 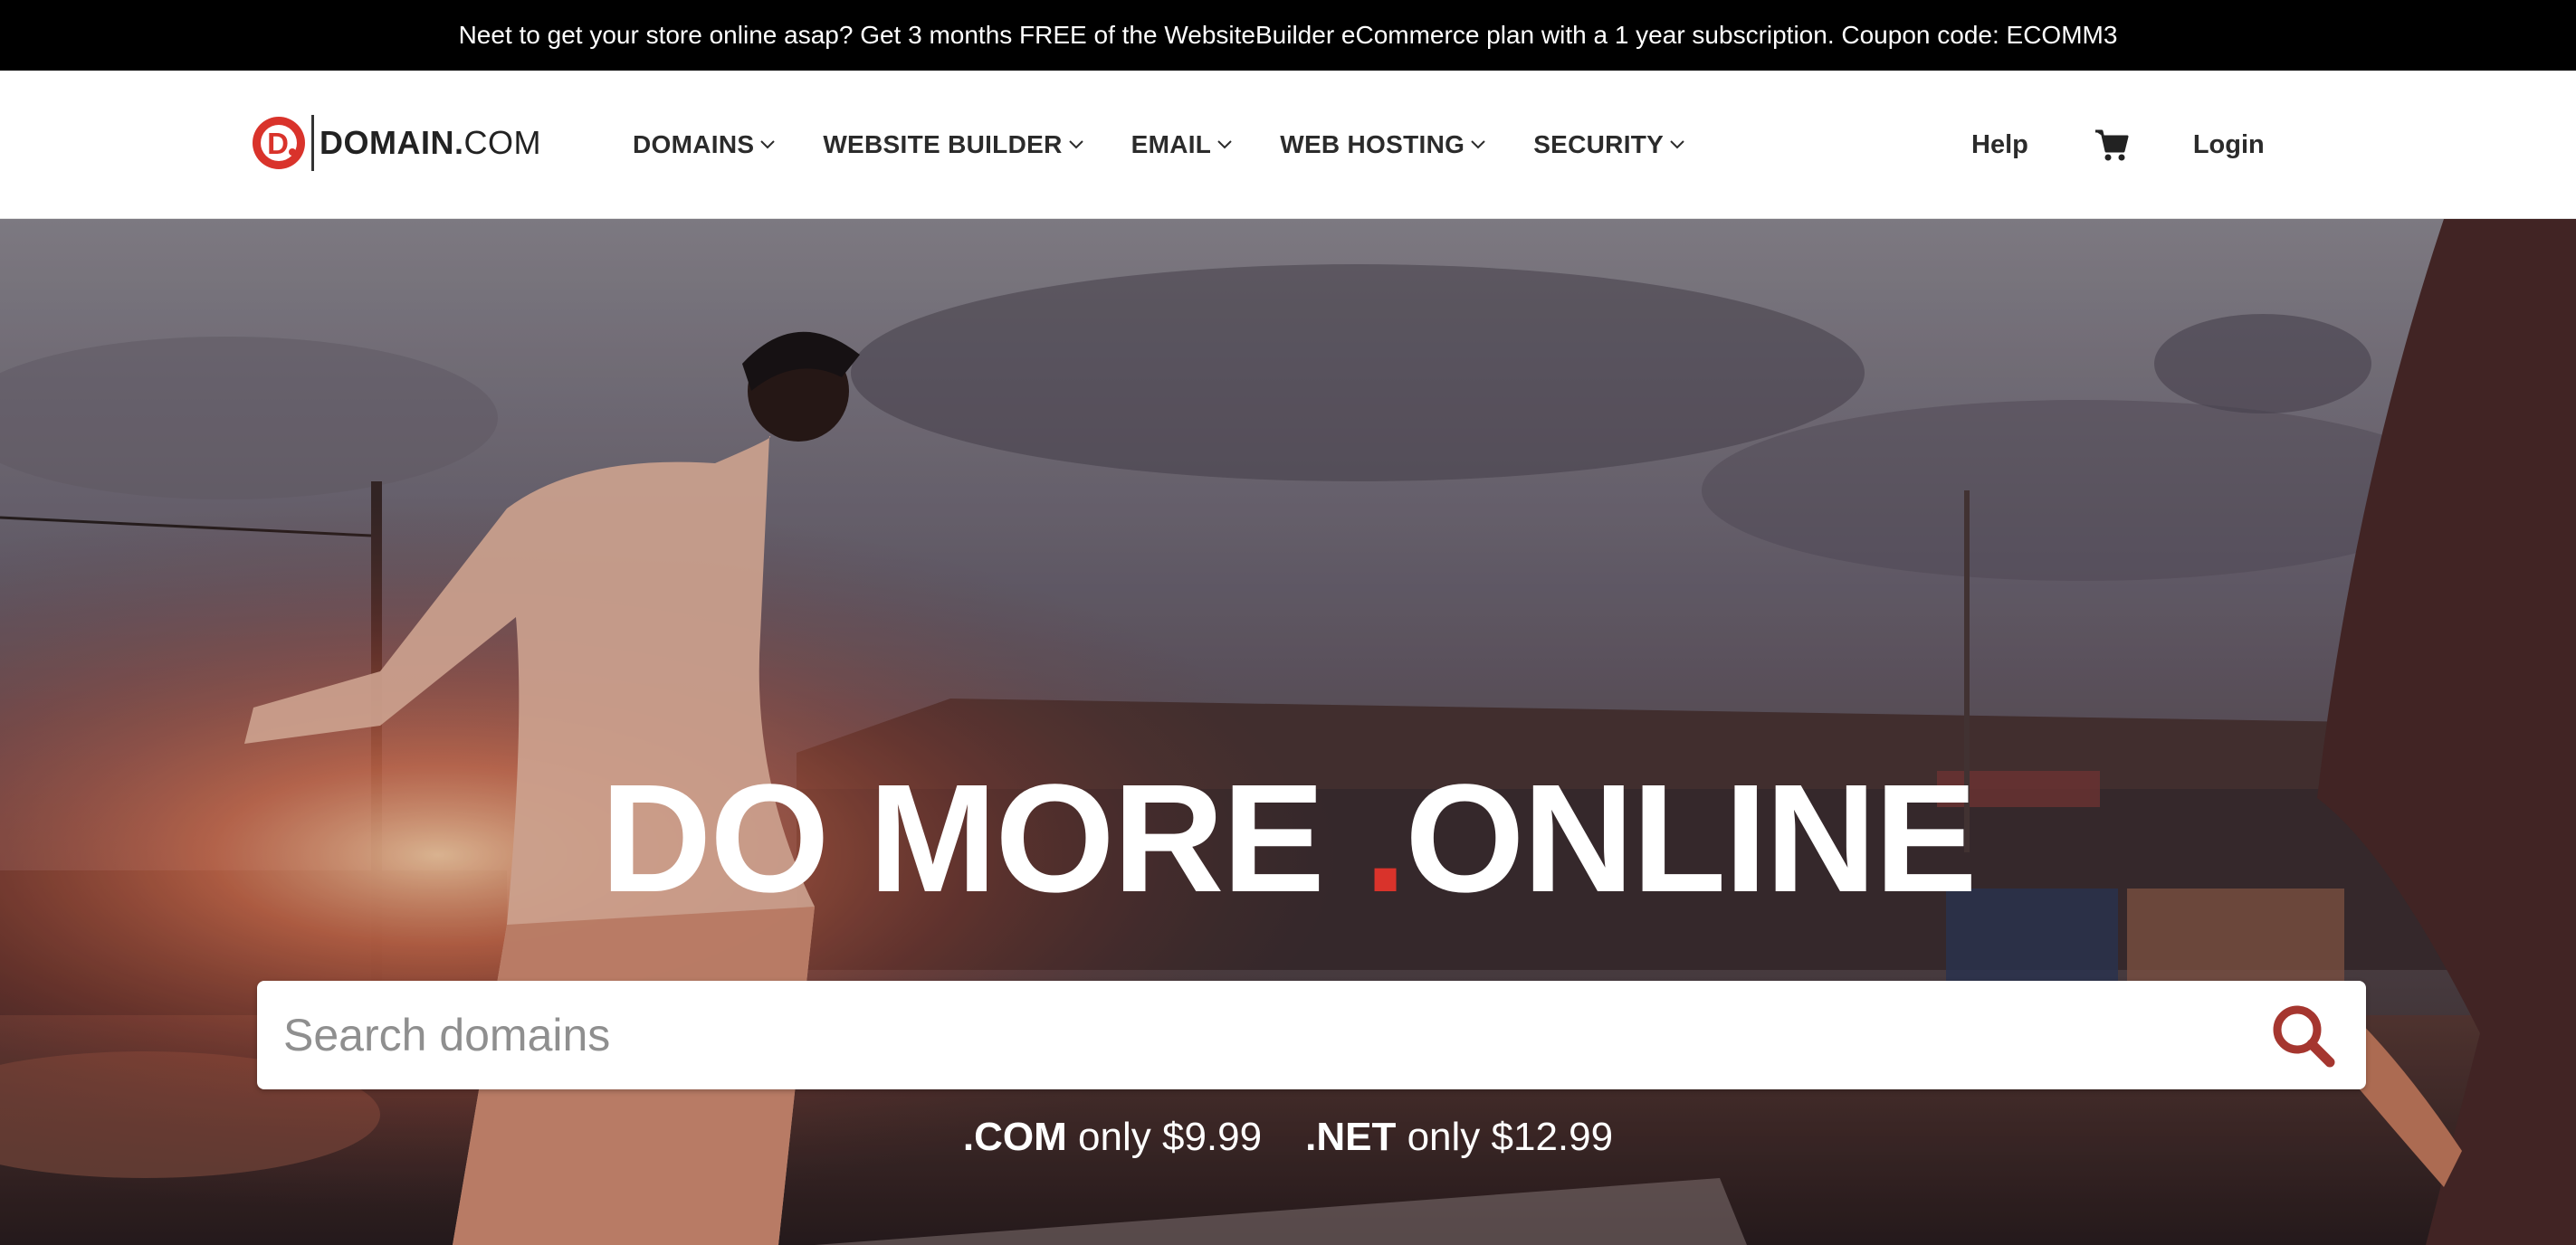 I want to click on nav-label: WEBSITE BUILDER, so click(x=943, y=144).